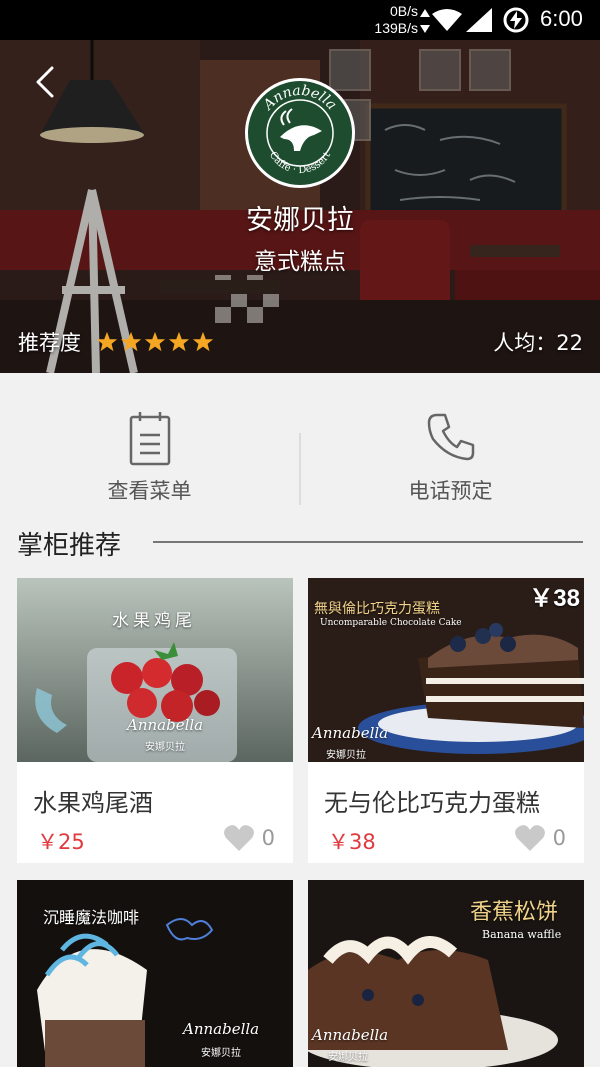 Image resolution: width=600 pixels, height=1067 pixels. I want to click on product-name: 水果鸡尾酒, so click(93, 803).